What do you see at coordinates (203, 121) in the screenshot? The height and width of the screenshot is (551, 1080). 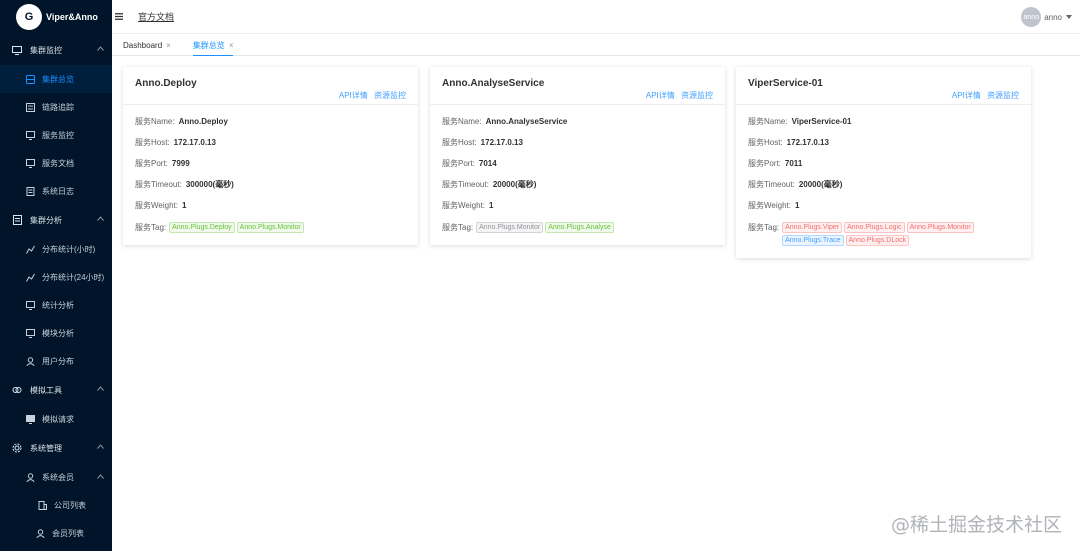 I see `field-value: Anno.Deploy` at bounding box center [203, 121].